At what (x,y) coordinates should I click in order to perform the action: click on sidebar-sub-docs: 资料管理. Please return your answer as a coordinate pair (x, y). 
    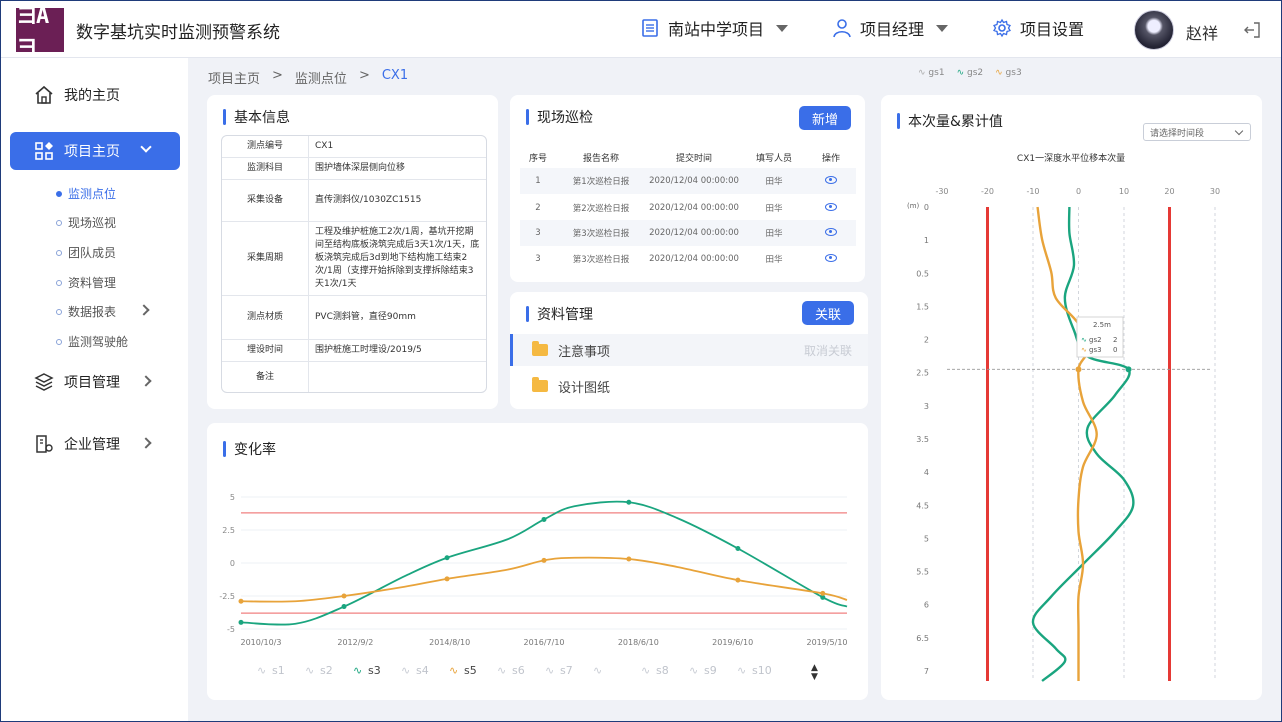
    Looking at the image, I should click on (86, 282).